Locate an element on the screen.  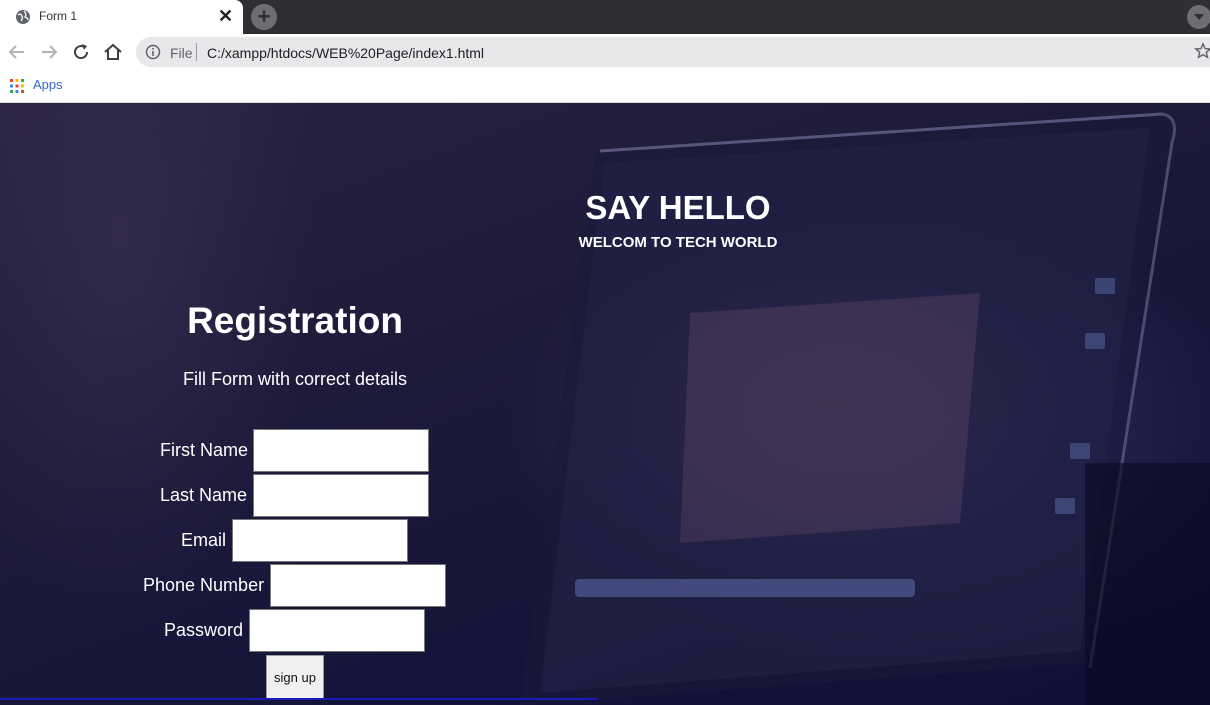
globe-icon is located at coordinates (23, 17).